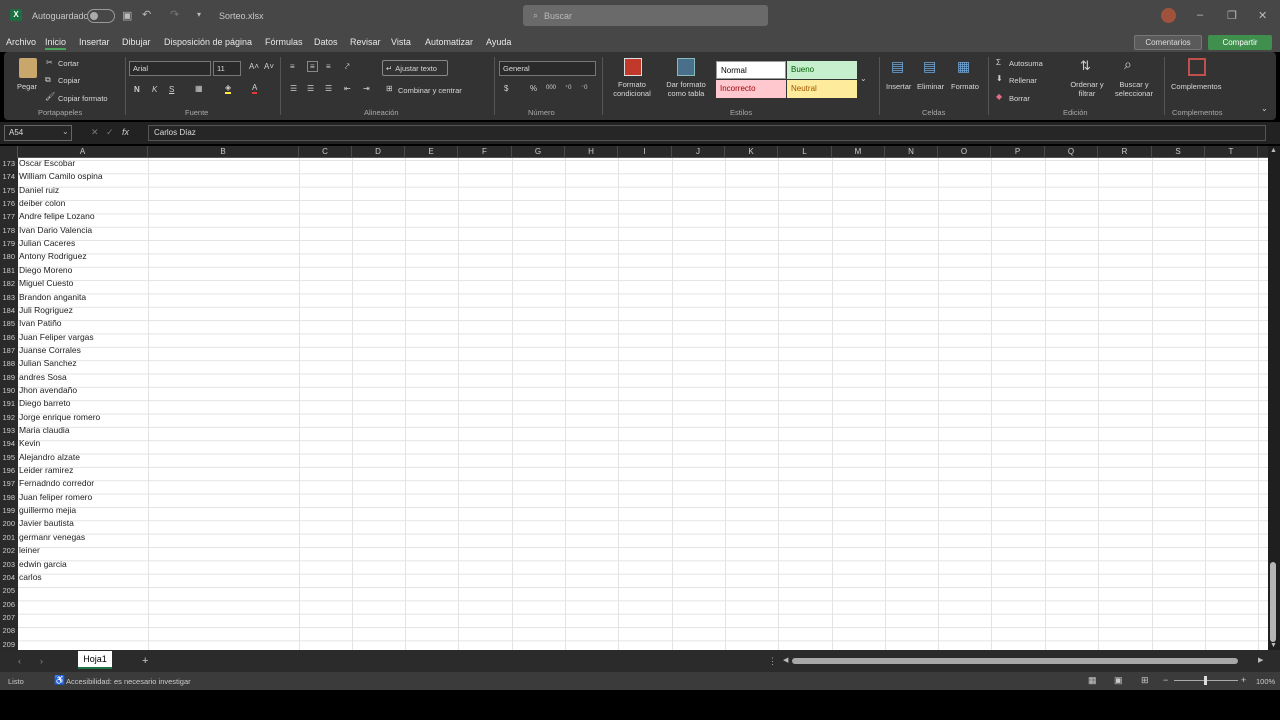 The image size is (1280, 720). I want to click on namebox-dropdown-icon: ⌄, so click(65, 131).